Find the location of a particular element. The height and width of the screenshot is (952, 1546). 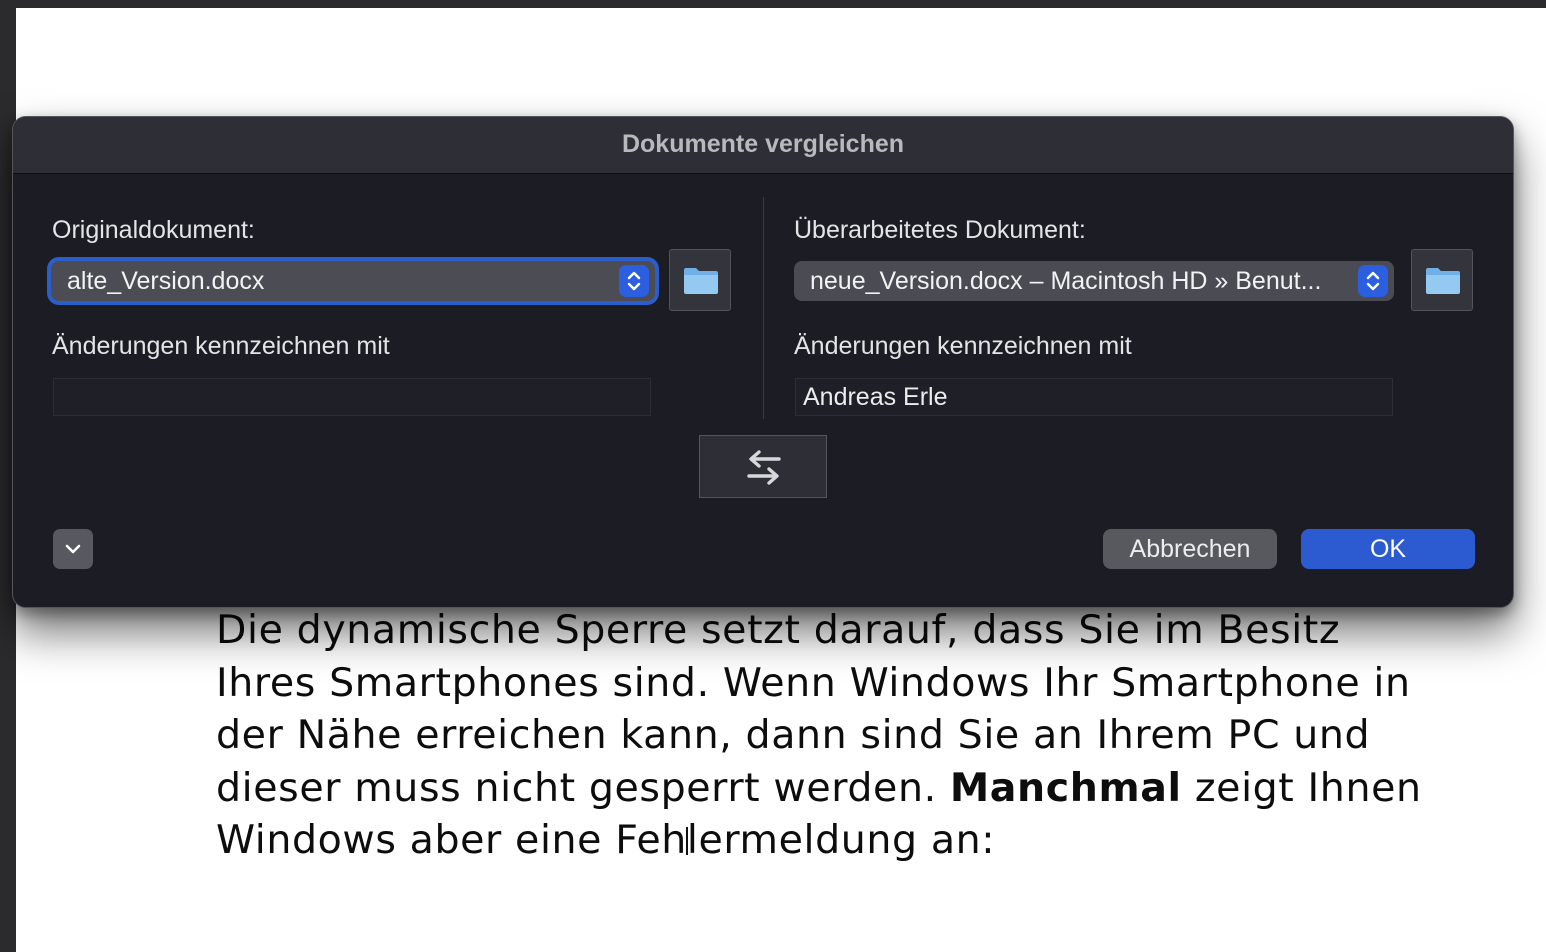

document-text: Windows aber eine Feh is located at coordinates (451, 840).